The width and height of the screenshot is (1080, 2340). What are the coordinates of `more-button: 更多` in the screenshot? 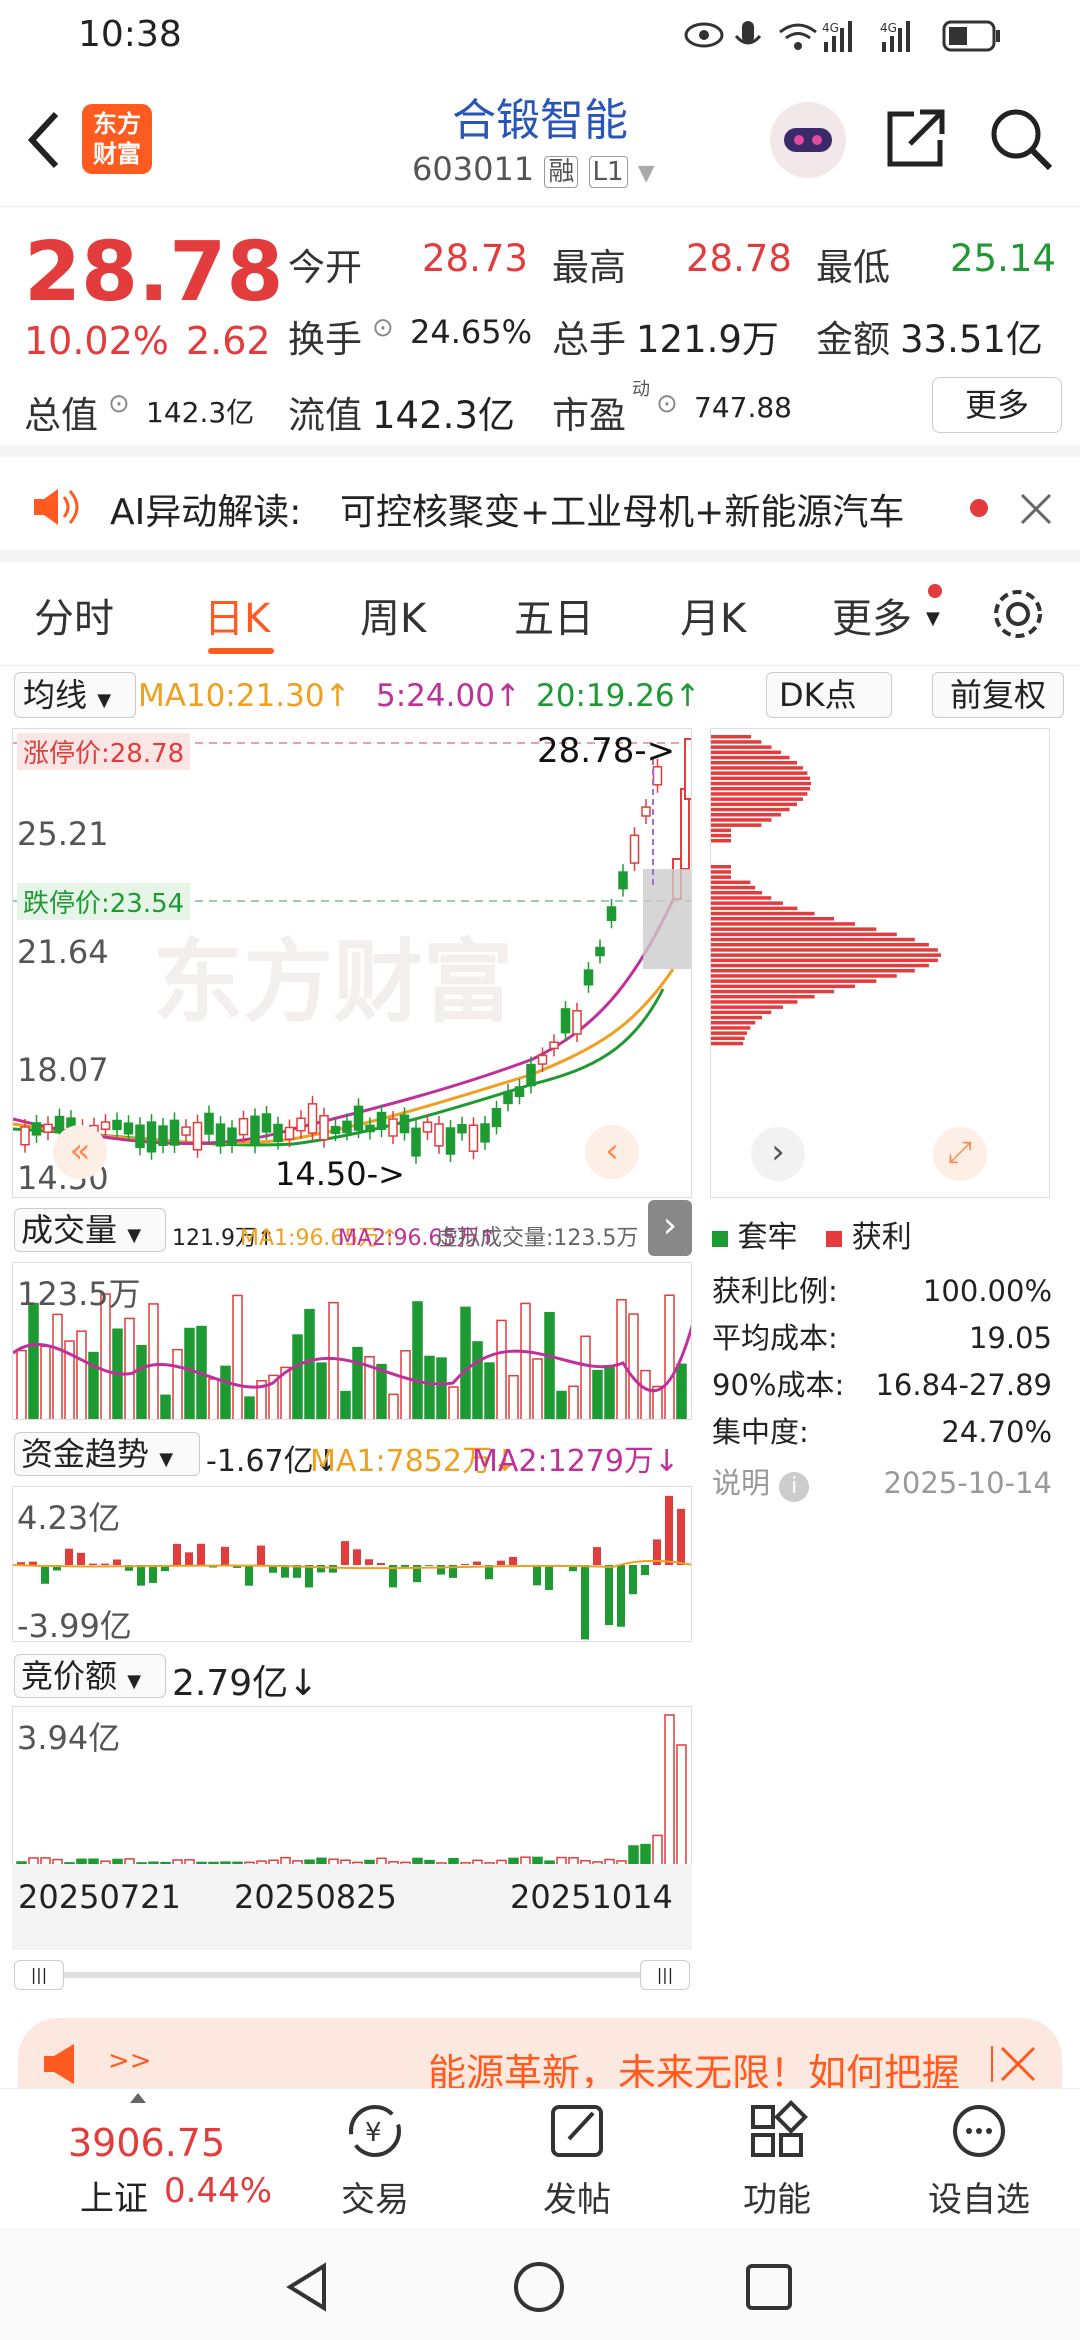 It's located at (997, 405).